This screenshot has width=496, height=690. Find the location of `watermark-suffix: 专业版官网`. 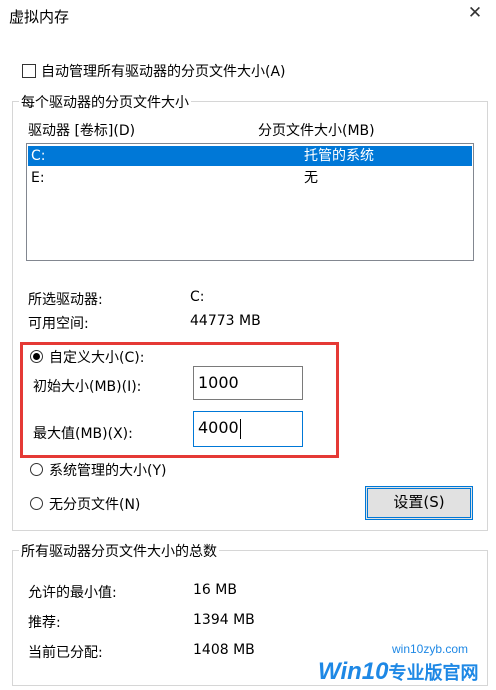

watermark-suffix: 专业版官网 is located at coordinates (433, 673).